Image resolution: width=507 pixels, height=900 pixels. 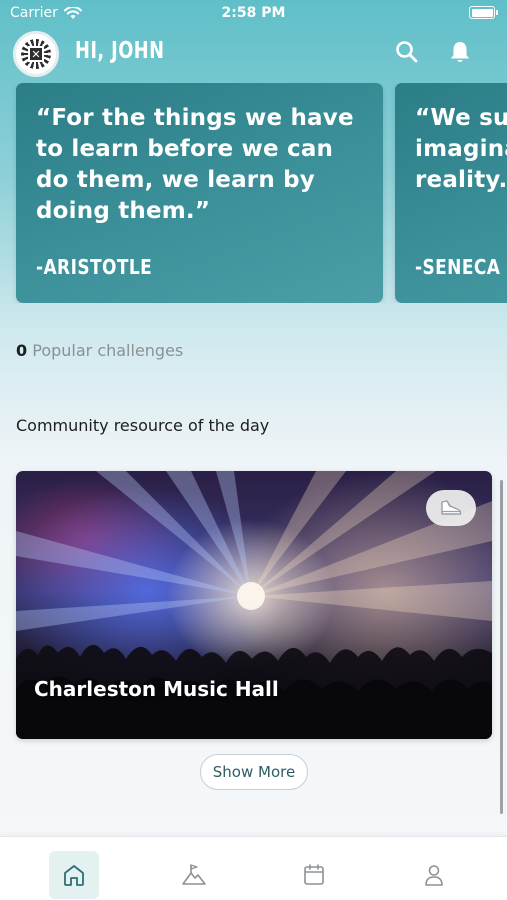 I want to click on community-section-title: Community resource of the day, so click(x=143, y=425).